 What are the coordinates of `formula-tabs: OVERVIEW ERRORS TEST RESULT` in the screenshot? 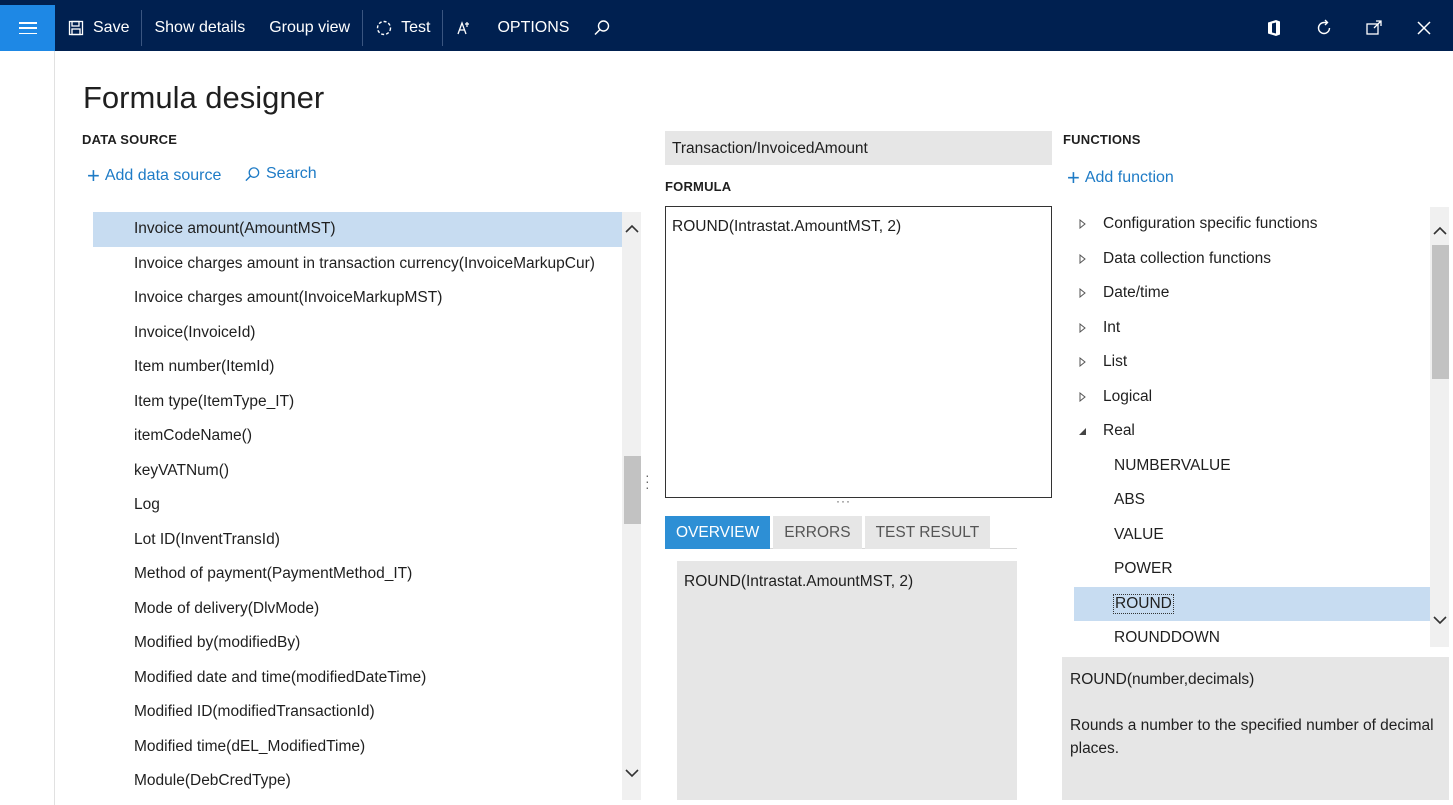 It's located at (841, 532).